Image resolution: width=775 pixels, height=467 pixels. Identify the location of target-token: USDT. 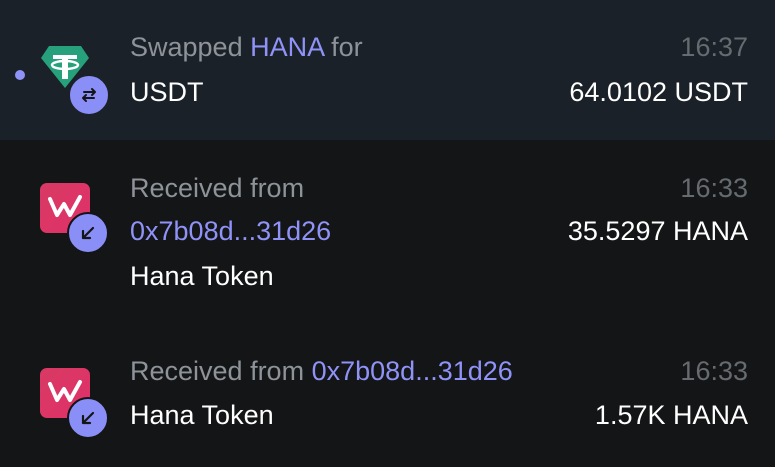
(167, 92).